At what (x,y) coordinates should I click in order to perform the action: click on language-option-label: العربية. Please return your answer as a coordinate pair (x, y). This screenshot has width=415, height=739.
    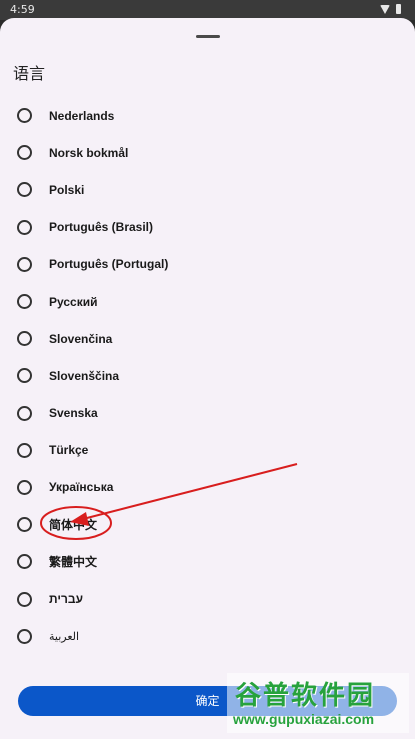
    Looking at the image, I should click on (64, 636).